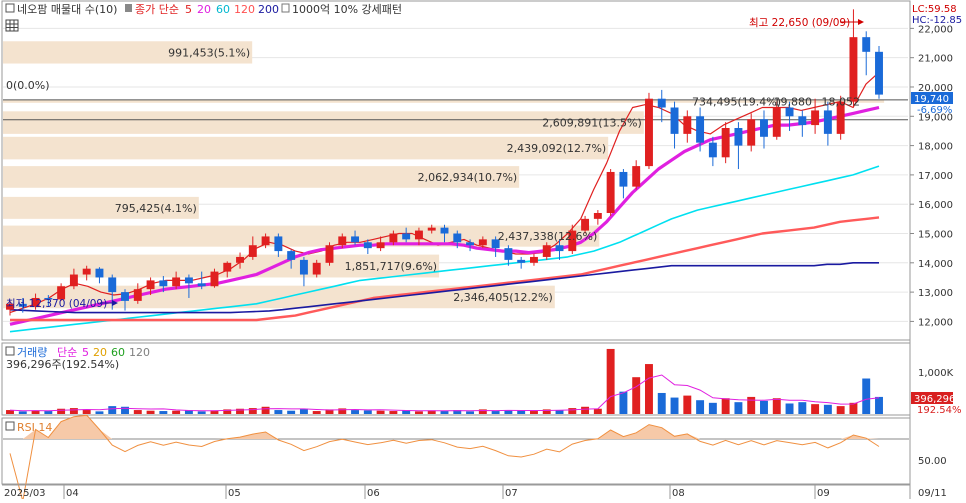  What do you see at coordinates (67, 9) in the screenshot?
I see `ticker-label: 네오팜 매물대 수(10)` at bounding box center [67, 9].